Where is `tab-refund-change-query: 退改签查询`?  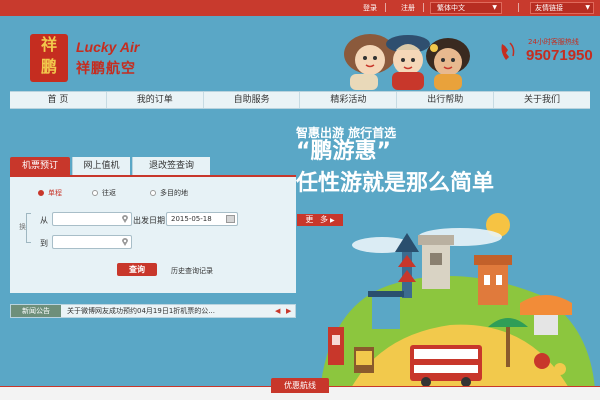 tab-refund-change-query: 退改签查询 is located at coordinates (171, 166).